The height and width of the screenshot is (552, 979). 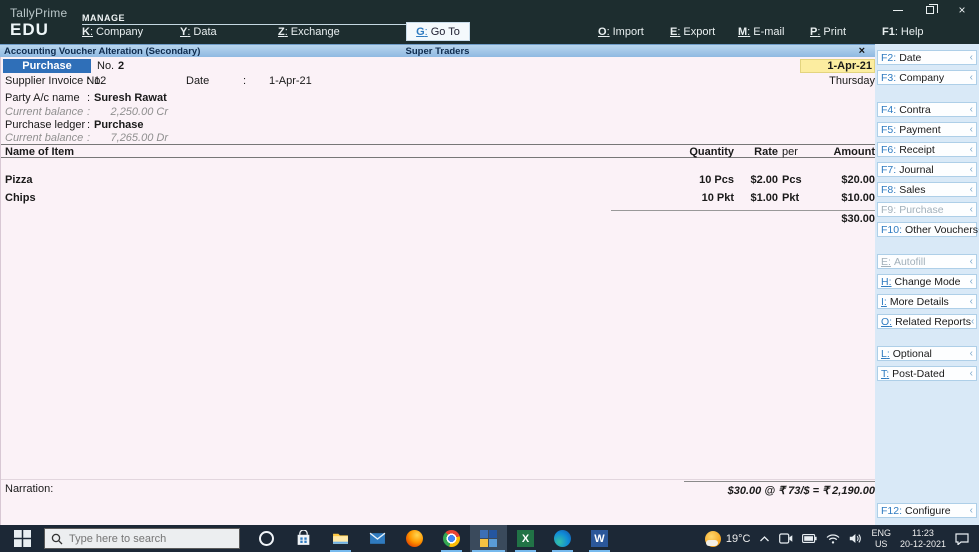 I want to click on search-input, so click(x=144, y=538).